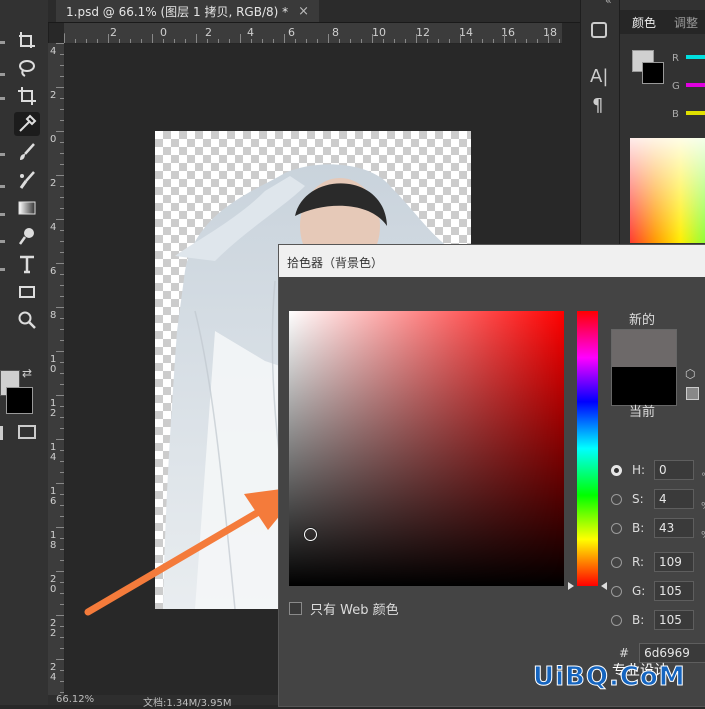  I want to click on ruler-top-label: 8, so click(335, 32).